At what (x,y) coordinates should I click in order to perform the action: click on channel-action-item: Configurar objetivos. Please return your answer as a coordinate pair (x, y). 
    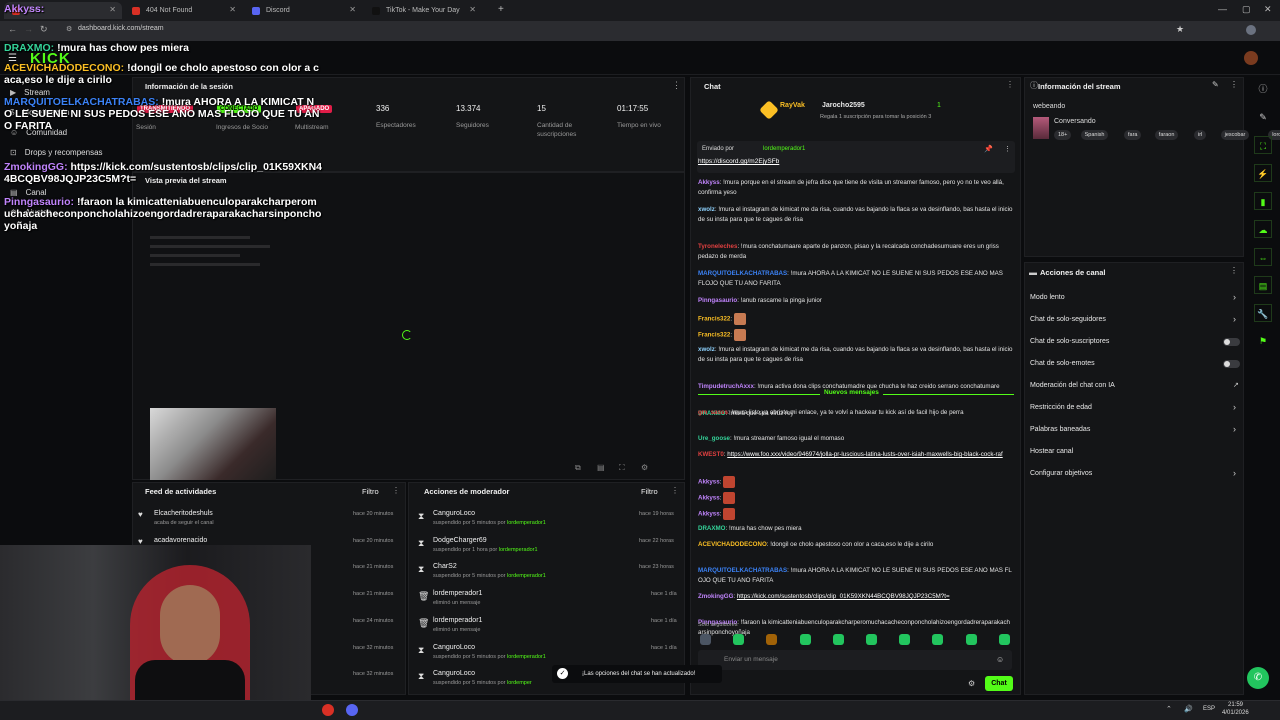
    Looking at the image, I should click on (1061, 473).